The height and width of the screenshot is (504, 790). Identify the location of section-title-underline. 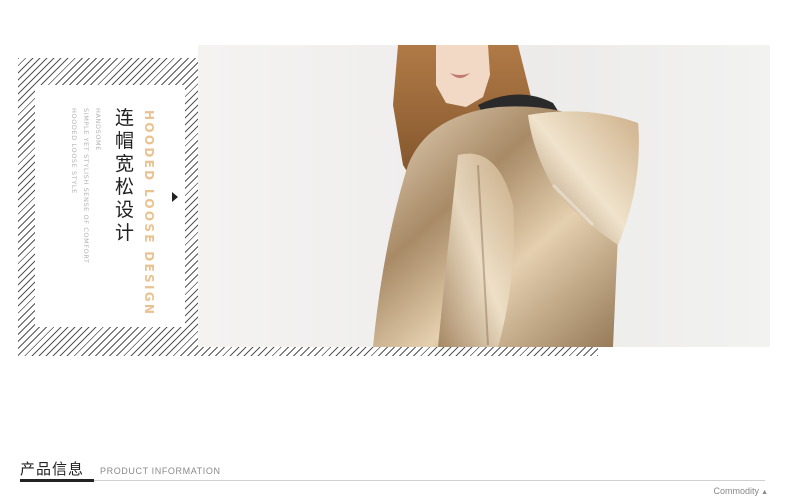
(57, 480).